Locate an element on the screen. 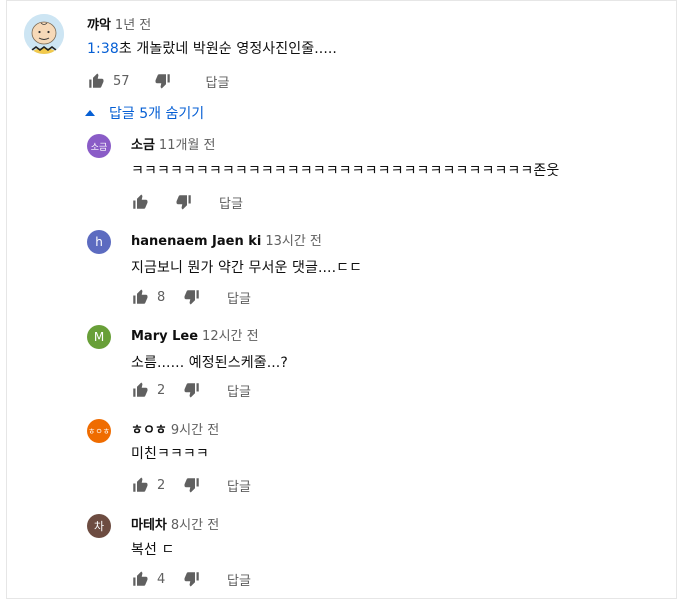 The height and width of the screenshot is (600, 679). comment-actions: 8 답글 is located at coordinates (191, 297).